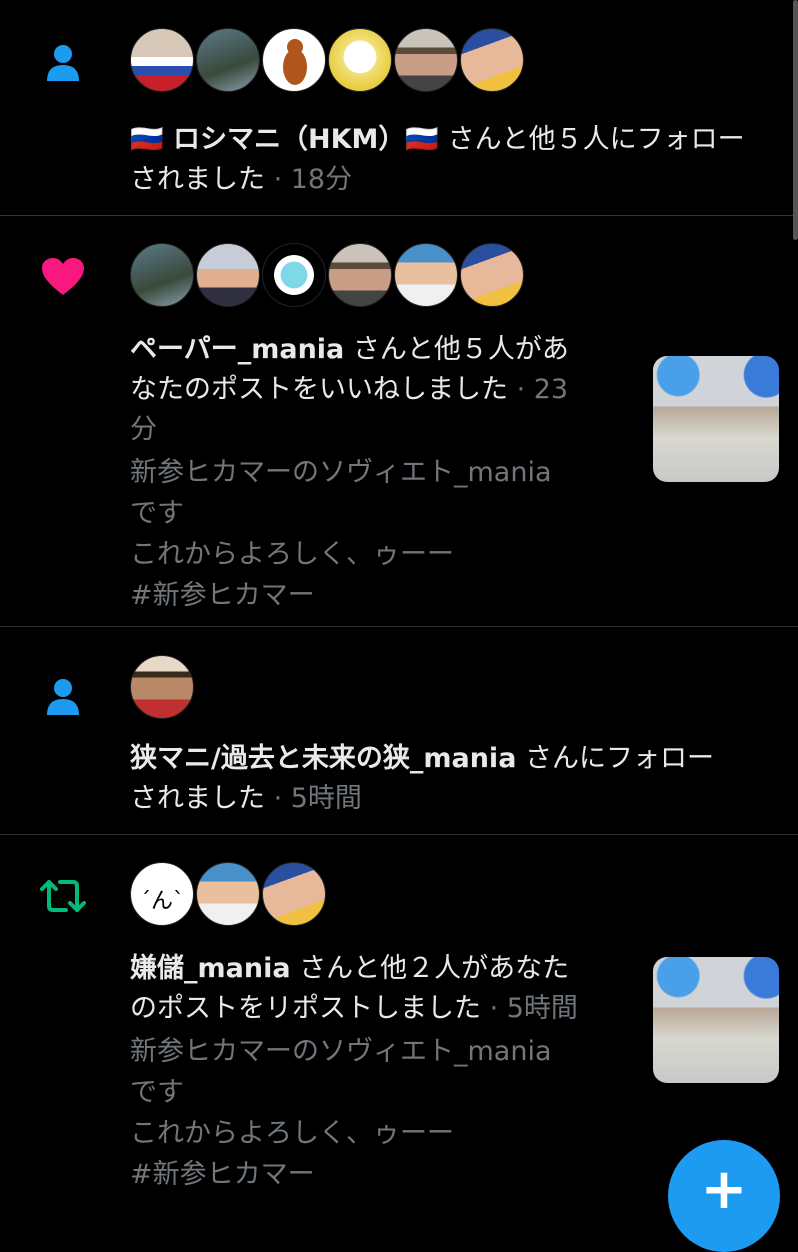 The width and height of the screenshot is (798, 1252). What do you see at coordinates (542, 389) in the screenshot?
I see `timestamp: · 23` at bounding box center [542, 389].